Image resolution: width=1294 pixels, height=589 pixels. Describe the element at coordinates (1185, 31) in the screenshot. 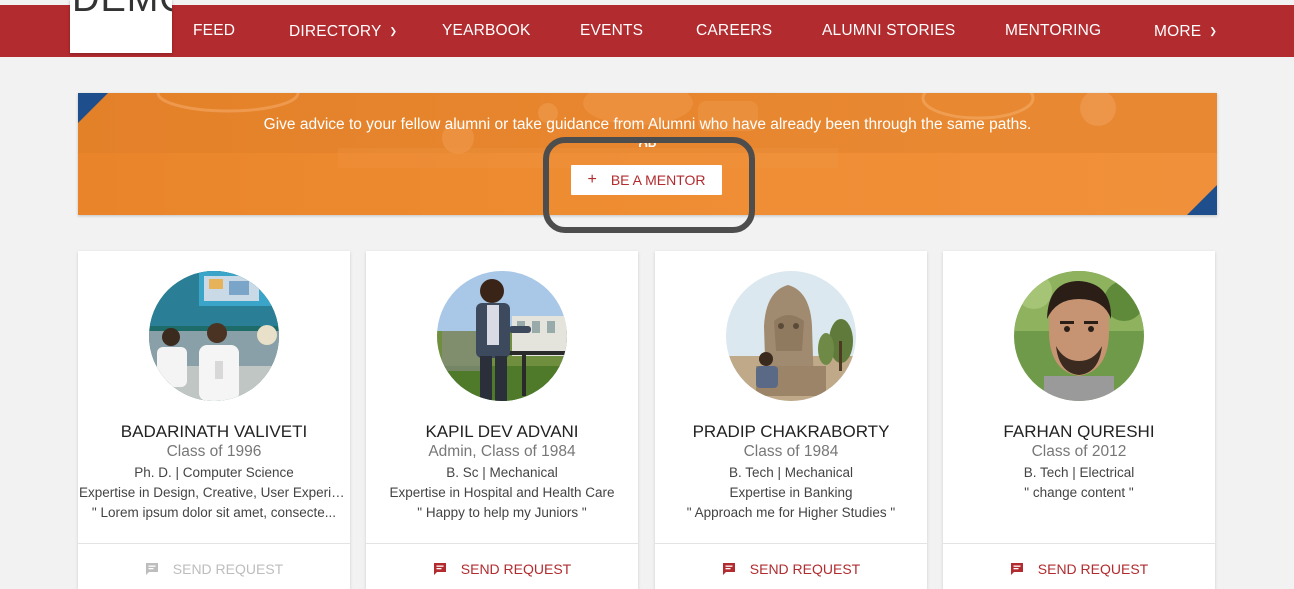

I see `nav-item-more: MORE ❯` at that location.